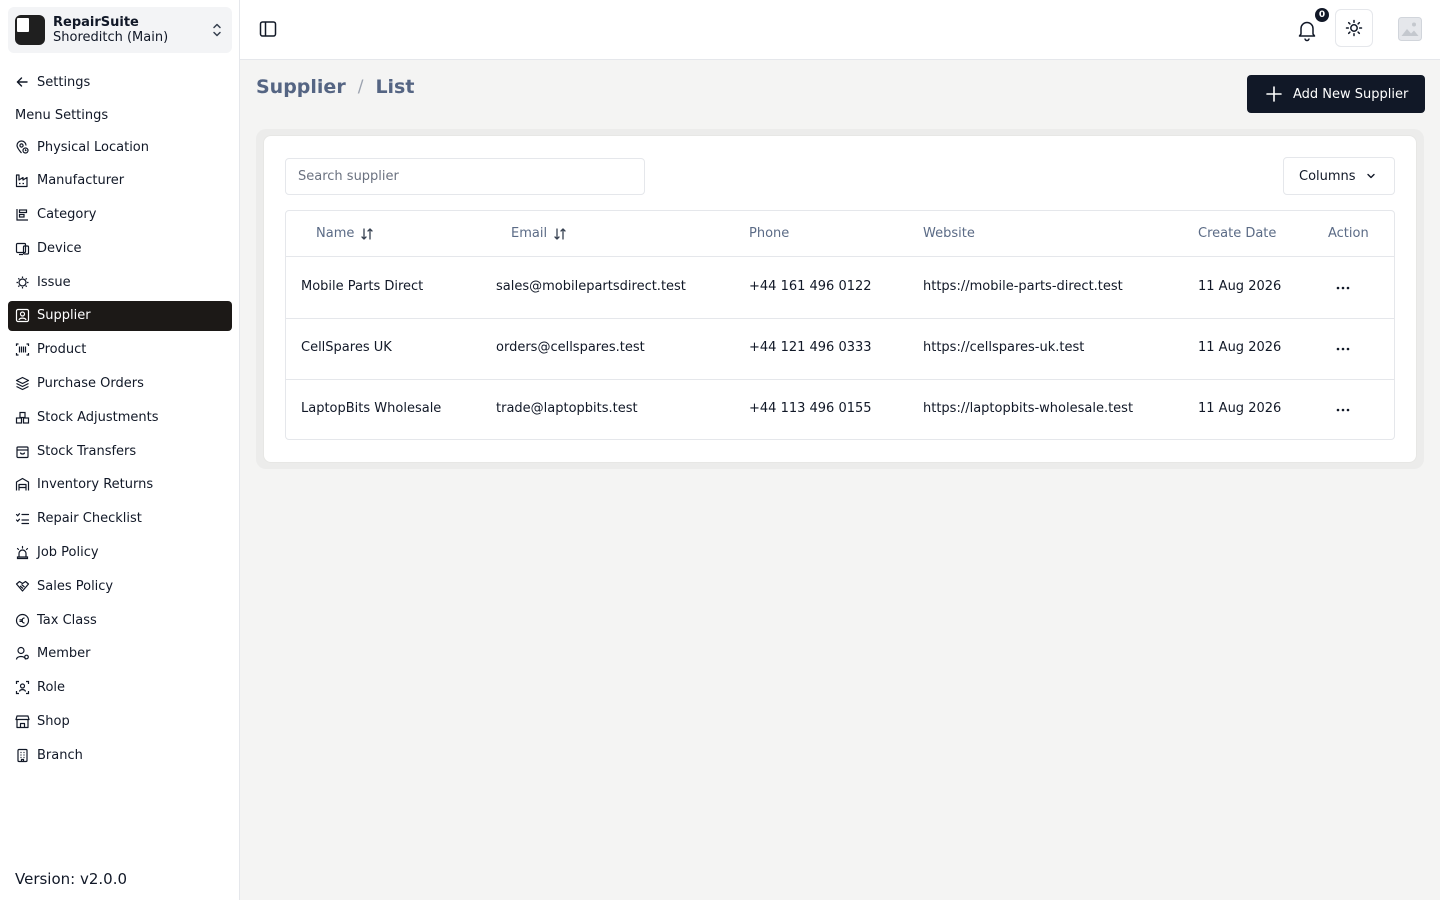  What do you see at coordinates (810, 408) in the screenshot?
I see `supplier-phone-cell: +44 113 496 0155` at bounding box center [810, 408].